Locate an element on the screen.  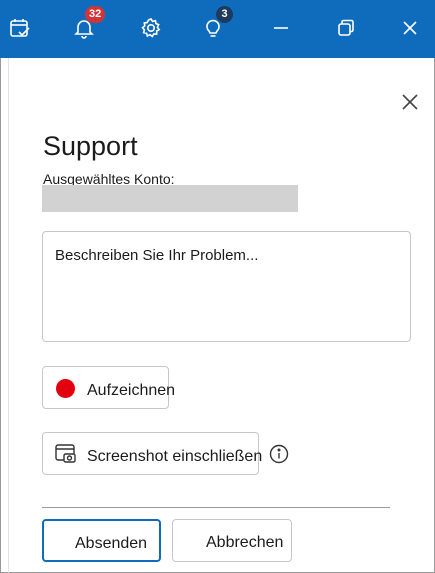
minimize-button is located at coordinates (281, 28).